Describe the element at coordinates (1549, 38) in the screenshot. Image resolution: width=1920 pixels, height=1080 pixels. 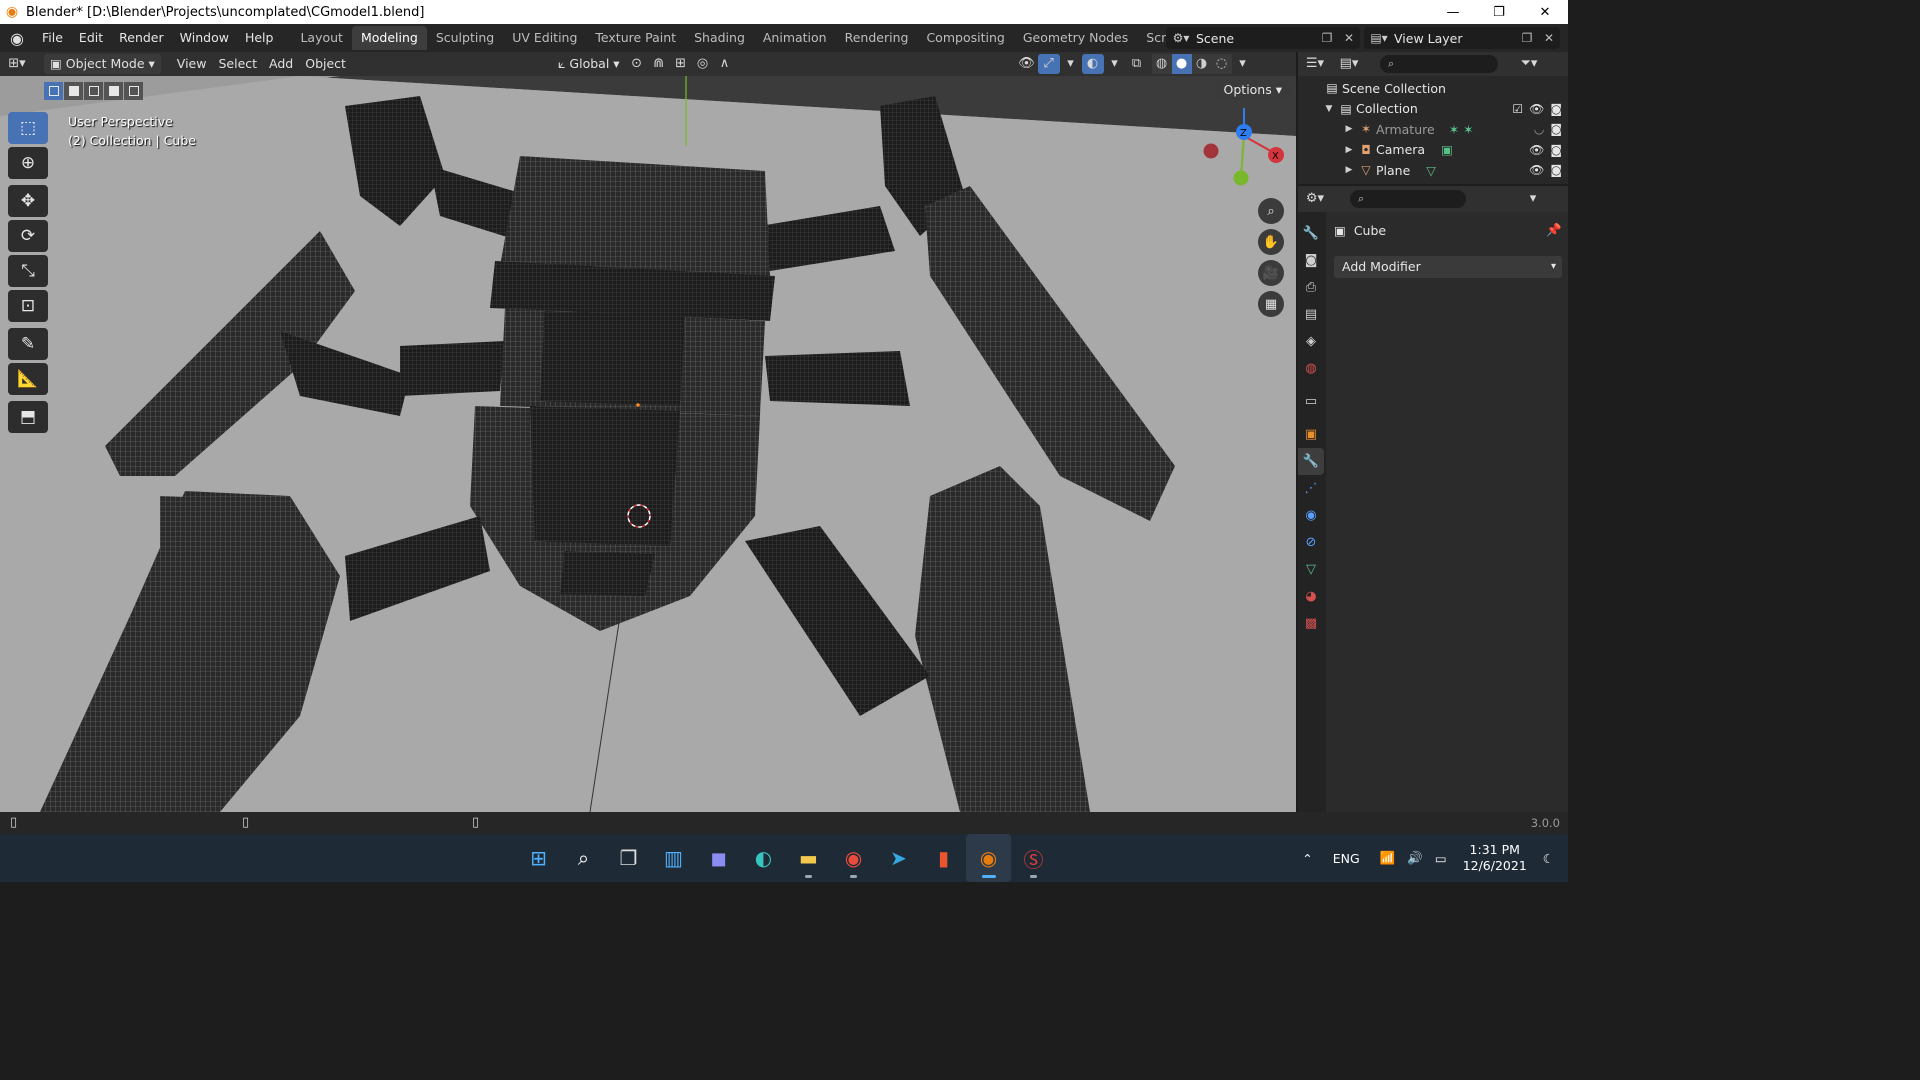
I see `delete-view-layer-icon: ✕` at that location.